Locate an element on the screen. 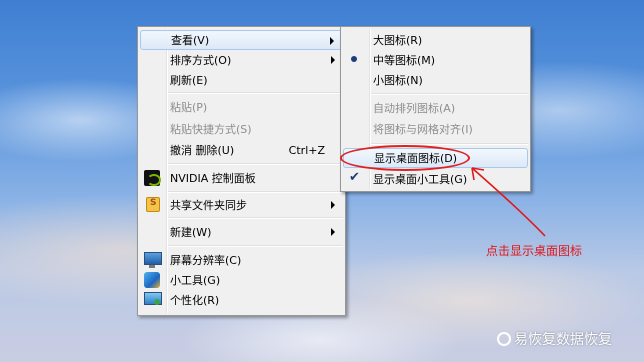 This screenshot has height=362, width=644. annotation-text: 点击显示桌面图标 is located at coordinates (534, 251).